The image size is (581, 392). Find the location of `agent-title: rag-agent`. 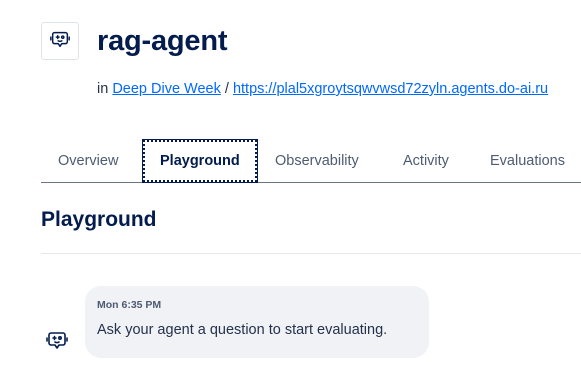

agent-title: rag-agent is located at coordinates (162, 41).